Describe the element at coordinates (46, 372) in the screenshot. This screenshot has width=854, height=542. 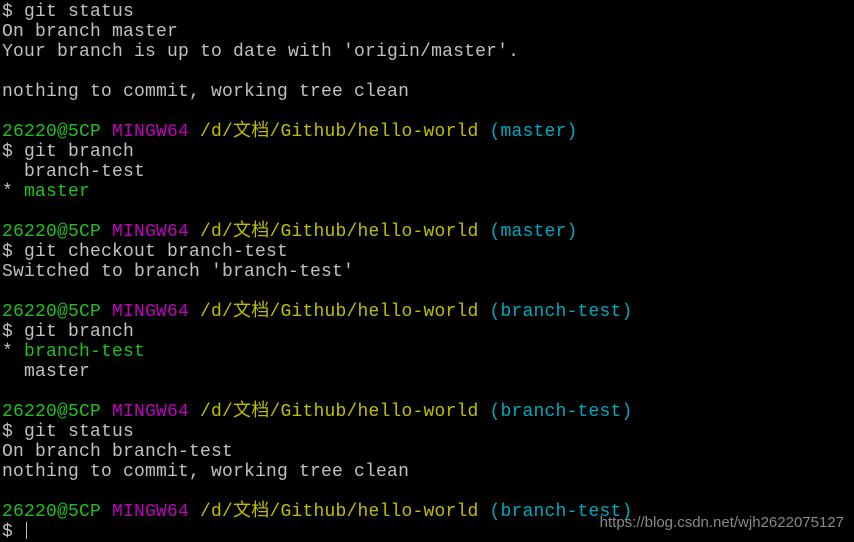
I see `terminal-text-text: master` at that location.